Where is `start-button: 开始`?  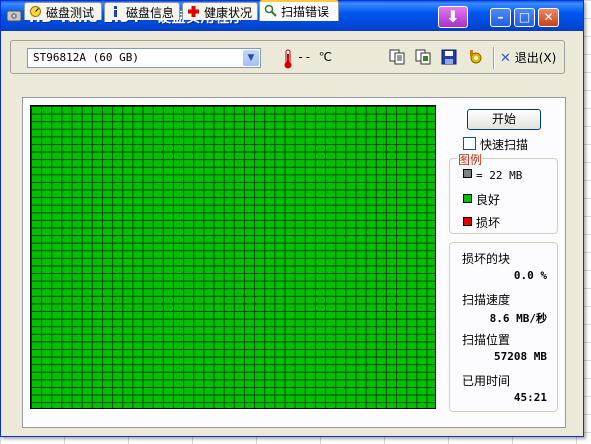
start-button: 开始 is located at coordinates (504, 119).